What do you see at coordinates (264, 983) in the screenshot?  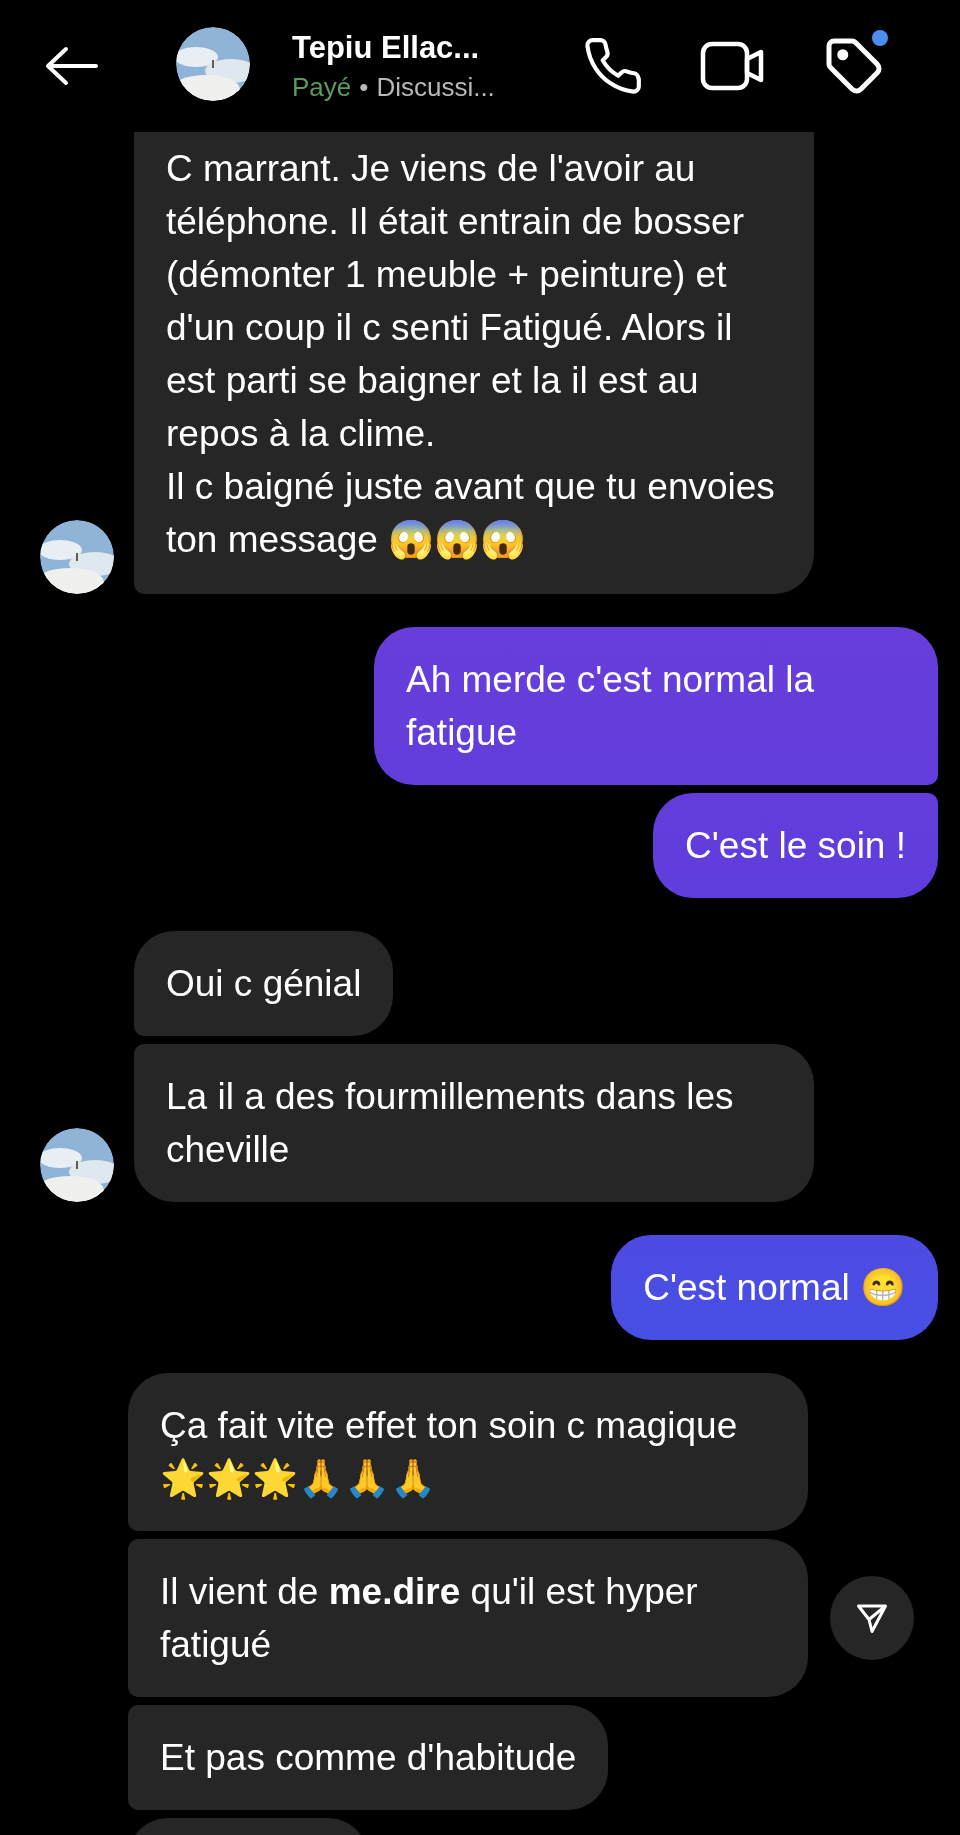 I see `message-bubble: Oui c génial` at bounding box center [264, 983].